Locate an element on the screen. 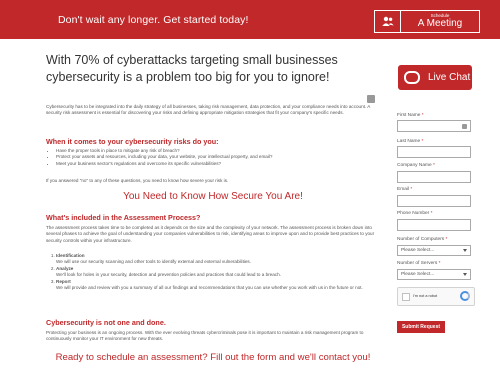  last-name-input is located at coordinates (434, 152).